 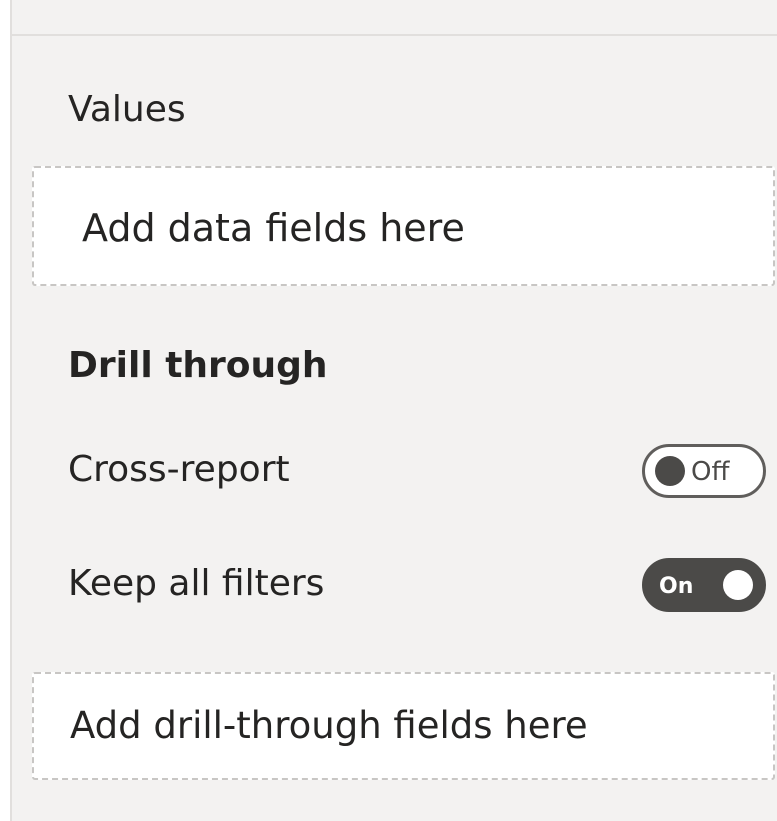 I want to click on keep-all-filters-label: Keep all filters, so click(x=196, y=583).